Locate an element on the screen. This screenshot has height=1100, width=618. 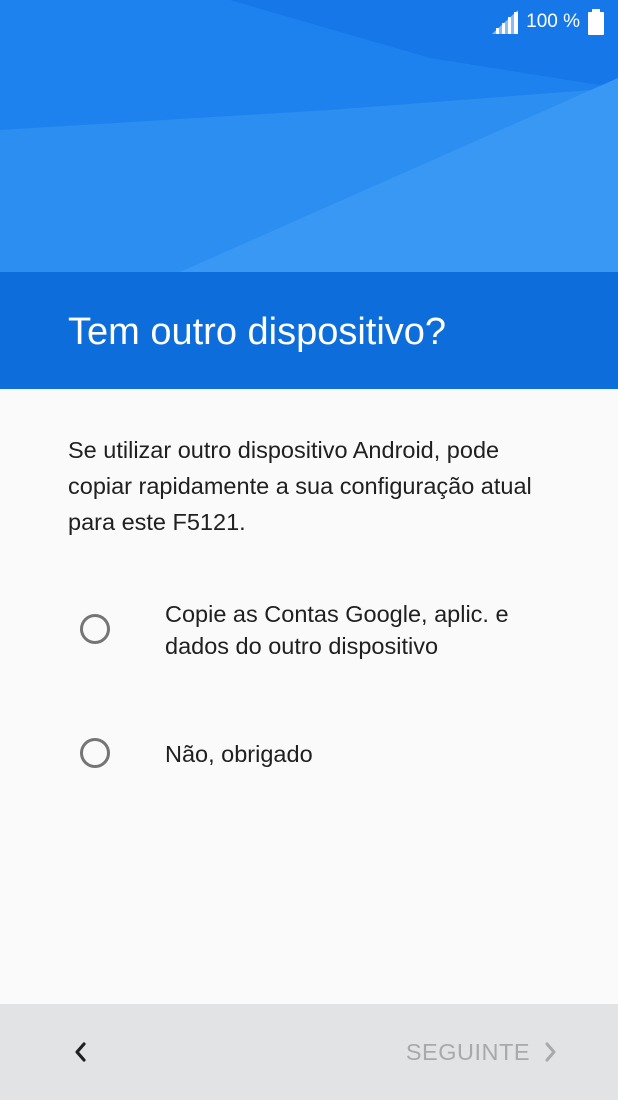
option-no-thanks: Não, obrigado is located at coordinates (316, 756).